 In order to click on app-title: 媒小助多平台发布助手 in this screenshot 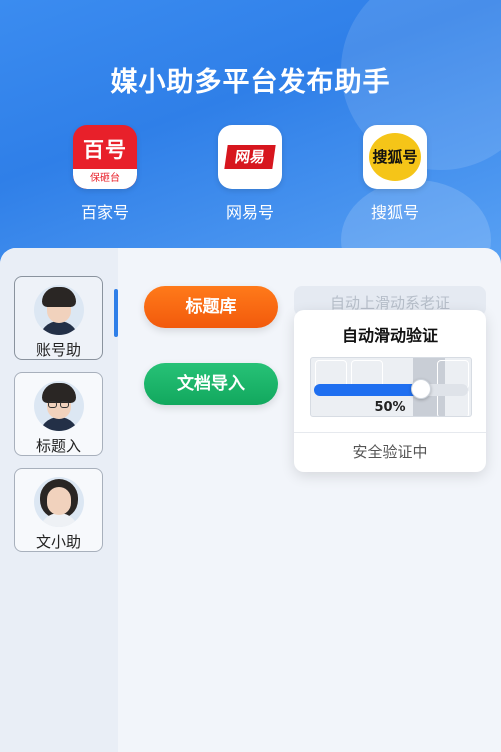, I will do `click(250, 82)`.